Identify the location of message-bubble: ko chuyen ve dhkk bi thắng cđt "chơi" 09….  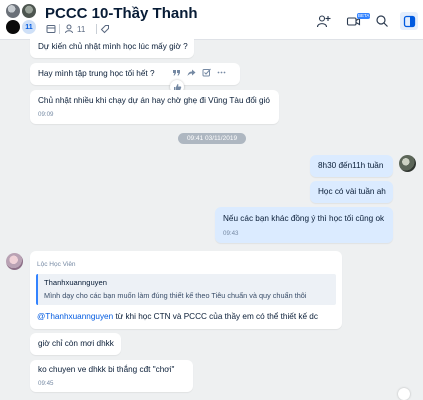
(111, 376).